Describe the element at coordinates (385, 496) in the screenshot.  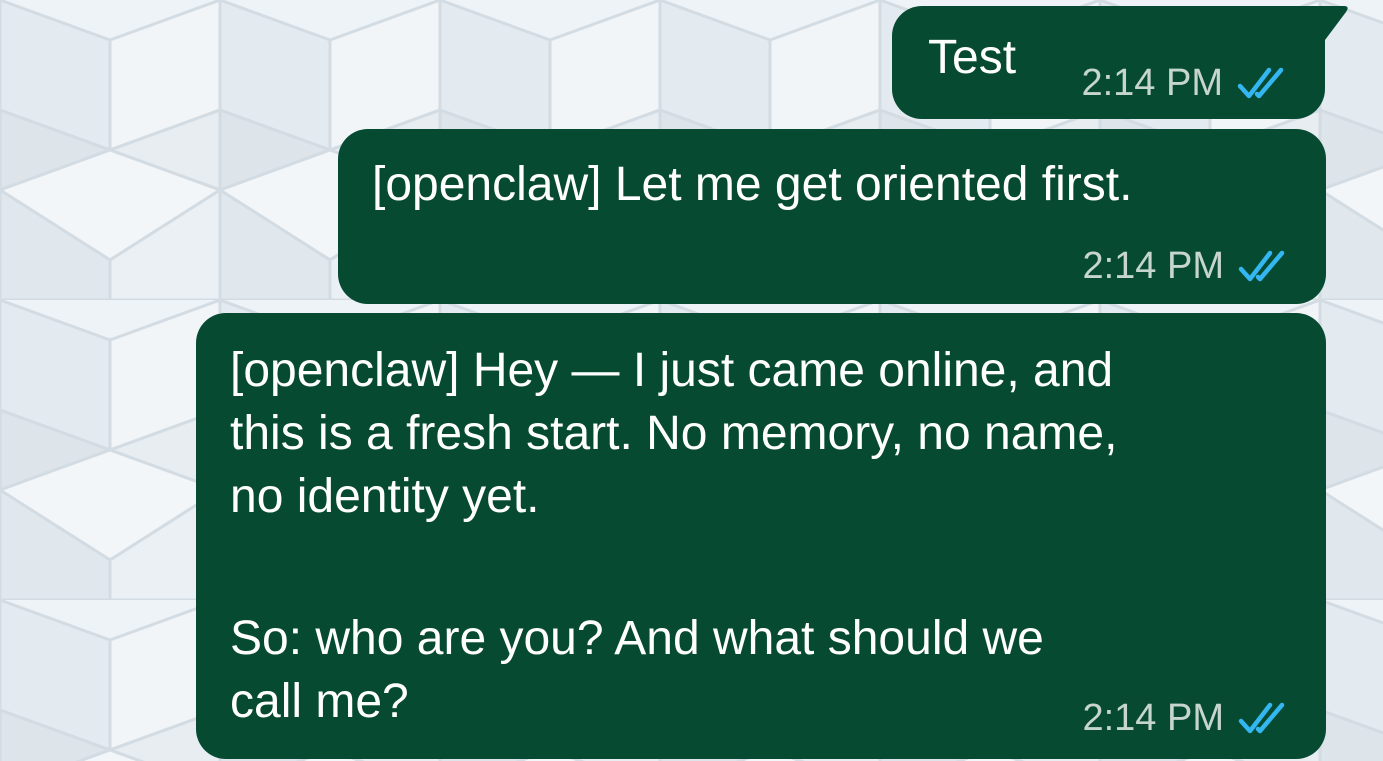
I see `message-line: no identity yet.` at that location.